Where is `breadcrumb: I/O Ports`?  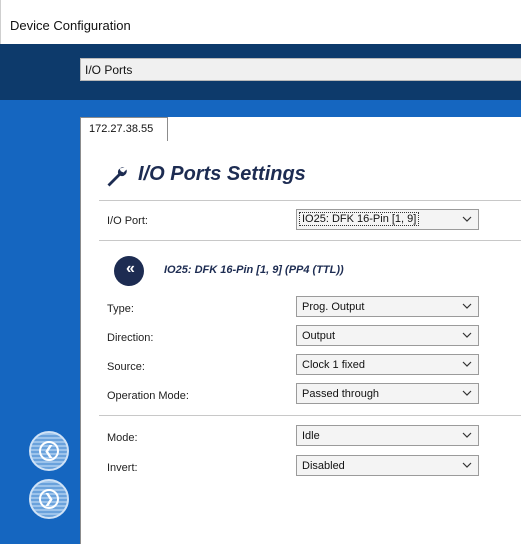 breadcrumb: I/O Ports is located at coordinates (300, 69).